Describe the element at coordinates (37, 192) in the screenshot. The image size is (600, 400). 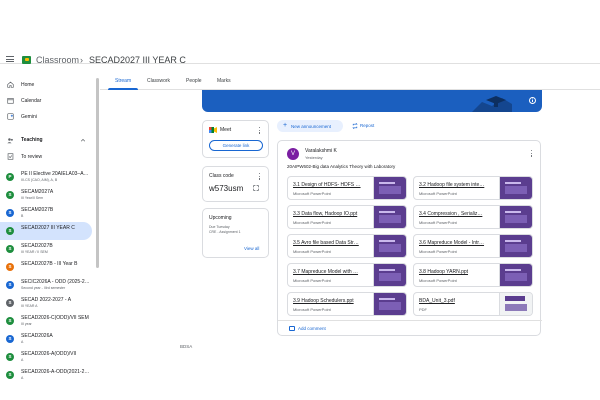
I see `class-name: SECAM2027A` at that location.